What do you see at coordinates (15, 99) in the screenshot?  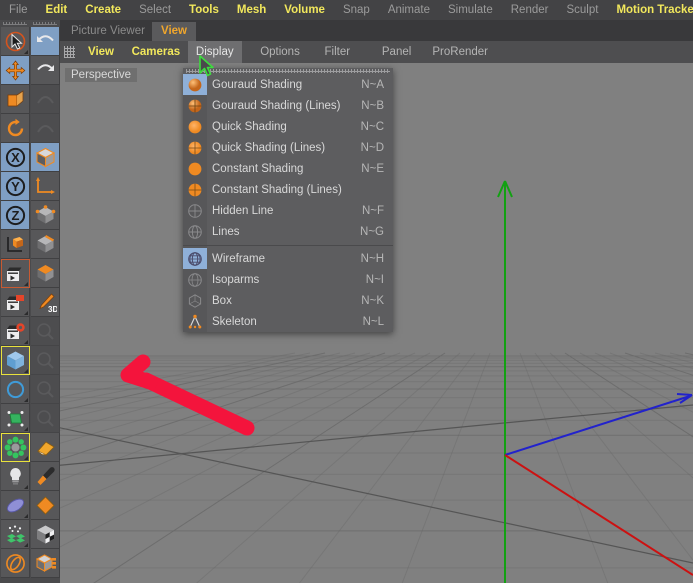 I see `tool-scale-tool` at bounding box center [15, 99].